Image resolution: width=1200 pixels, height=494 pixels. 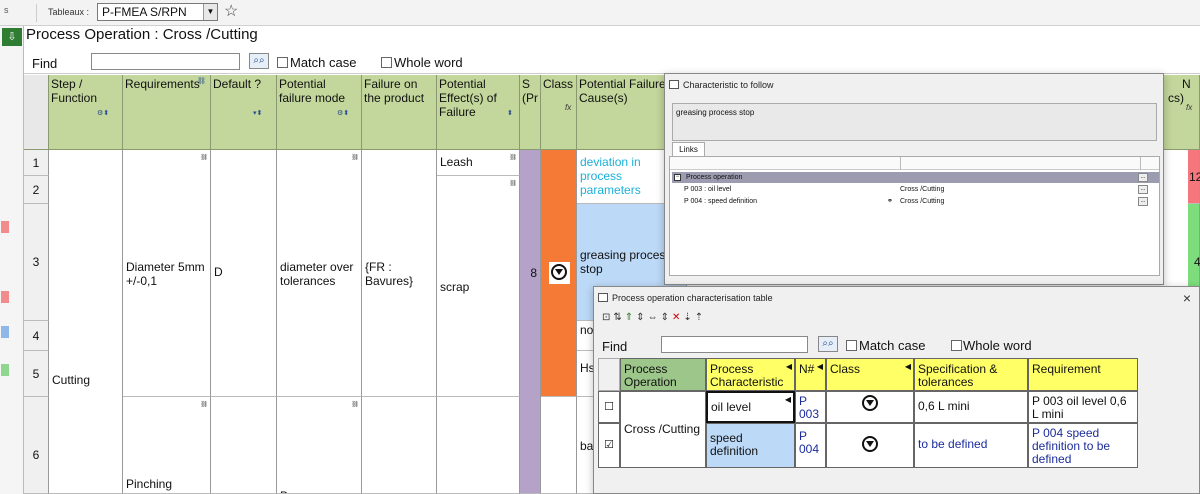 What do you see at coordinates (1180, 112) in the screenshot?
I see `col-header-rpn: N cs) fx` at bounding box center [1180, 112].